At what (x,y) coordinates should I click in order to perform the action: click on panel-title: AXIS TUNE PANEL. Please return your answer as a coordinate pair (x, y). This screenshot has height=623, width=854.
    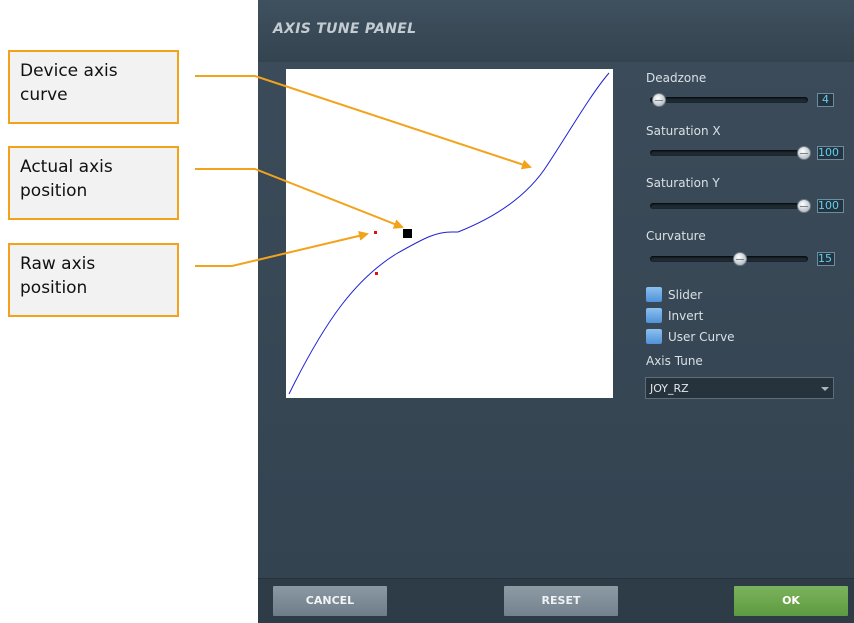
    Looking at the image, I should click on (345, 29).